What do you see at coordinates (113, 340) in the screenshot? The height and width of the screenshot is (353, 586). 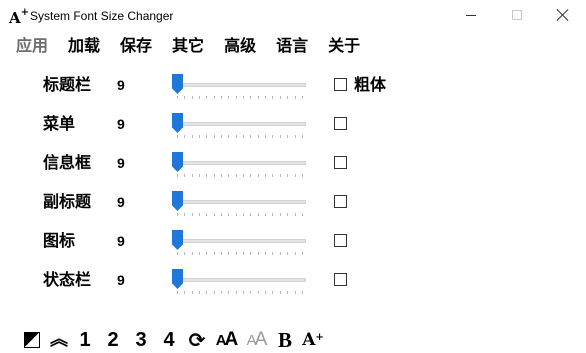 I see `preset-2-button: 2` at bounding box center [113, 340].